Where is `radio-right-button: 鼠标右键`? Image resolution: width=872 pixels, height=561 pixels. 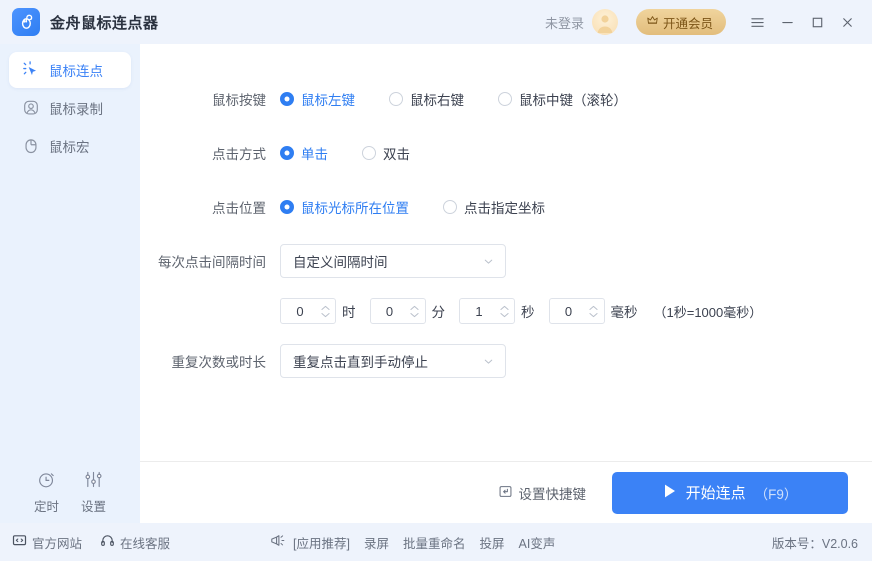 radio-right-button: 鼠标右键 is located at coordinates (426, 99).